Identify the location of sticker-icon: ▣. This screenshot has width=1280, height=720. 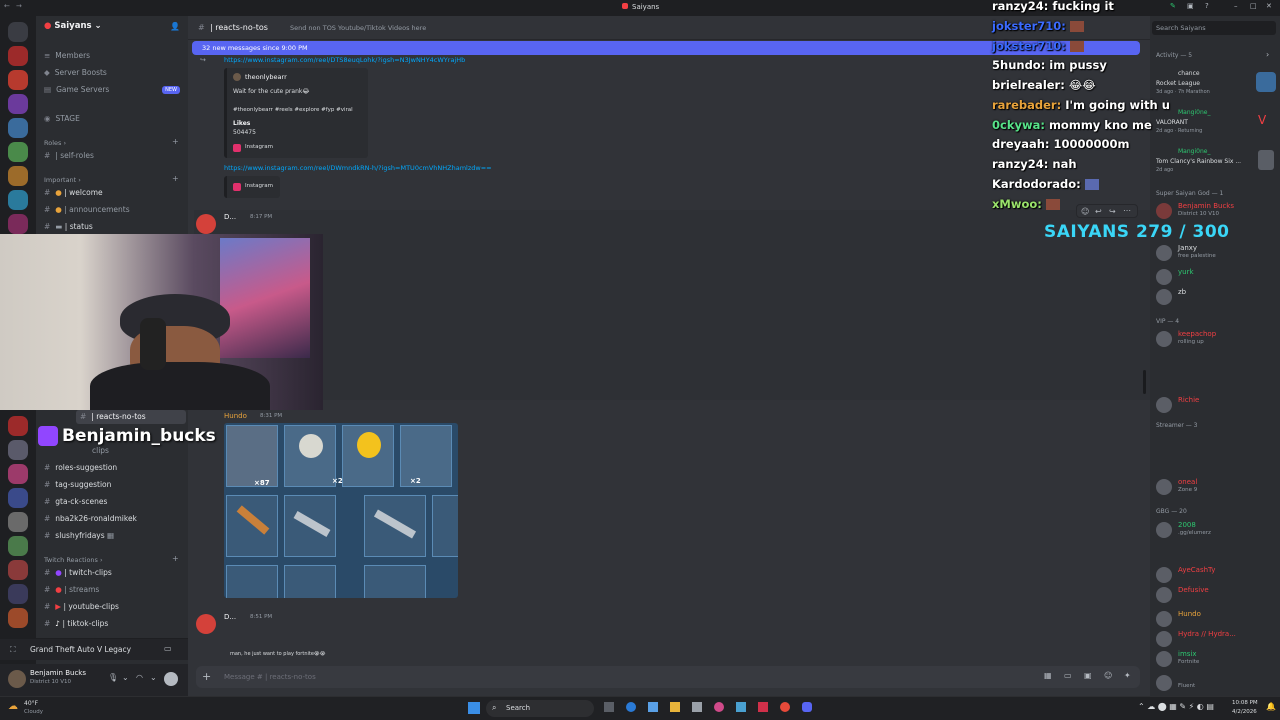
(1088, 675).